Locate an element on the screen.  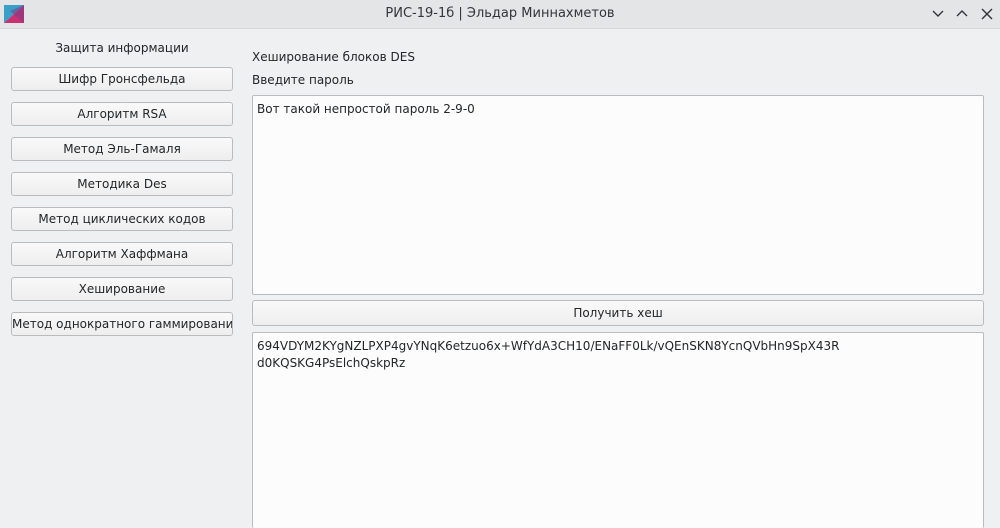
sidebar-button-rsa: Алгоритм RSA is located at coordinates (122, 114).